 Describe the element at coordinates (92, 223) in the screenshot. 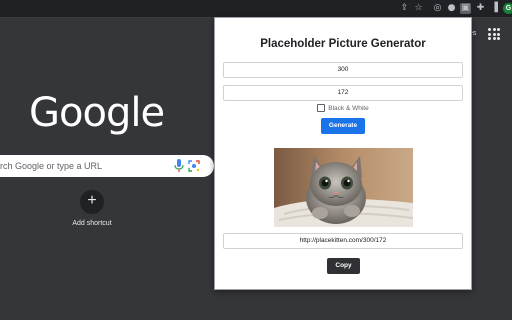

I see `add-shortcut-label: Add shortcut` at that location.